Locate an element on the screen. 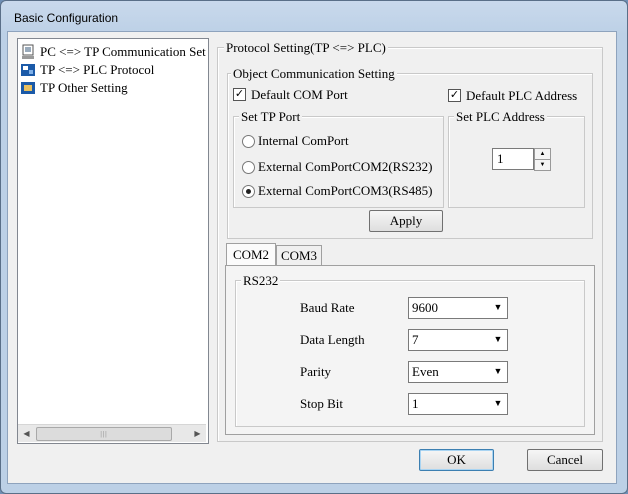 This screenshot has width=628, height=494. set-plc-address-title: Set PLC Address is located at coordinates (500, 117).